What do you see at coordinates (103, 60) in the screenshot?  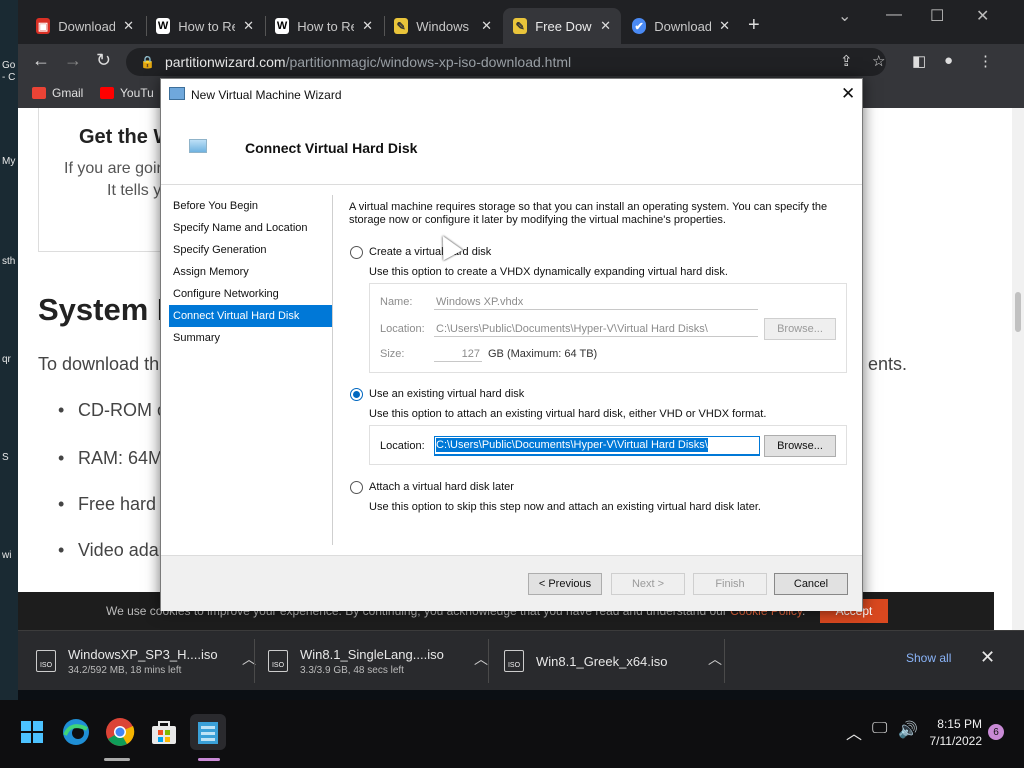 I see `reload-icon: ↻` at bounding box center [103, 60].